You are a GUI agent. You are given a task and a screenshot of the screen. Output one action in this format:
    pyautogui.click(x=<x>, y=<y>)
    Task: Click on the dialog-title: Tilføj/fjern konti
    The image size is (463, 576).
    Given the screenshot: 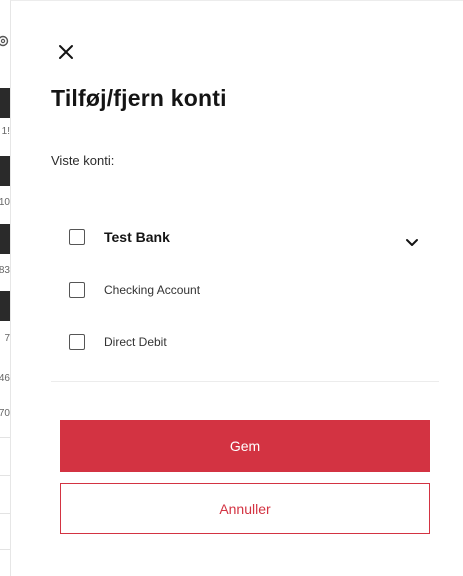 What is the action you would take?
    pyautogui.click(x=139, y=98)
    